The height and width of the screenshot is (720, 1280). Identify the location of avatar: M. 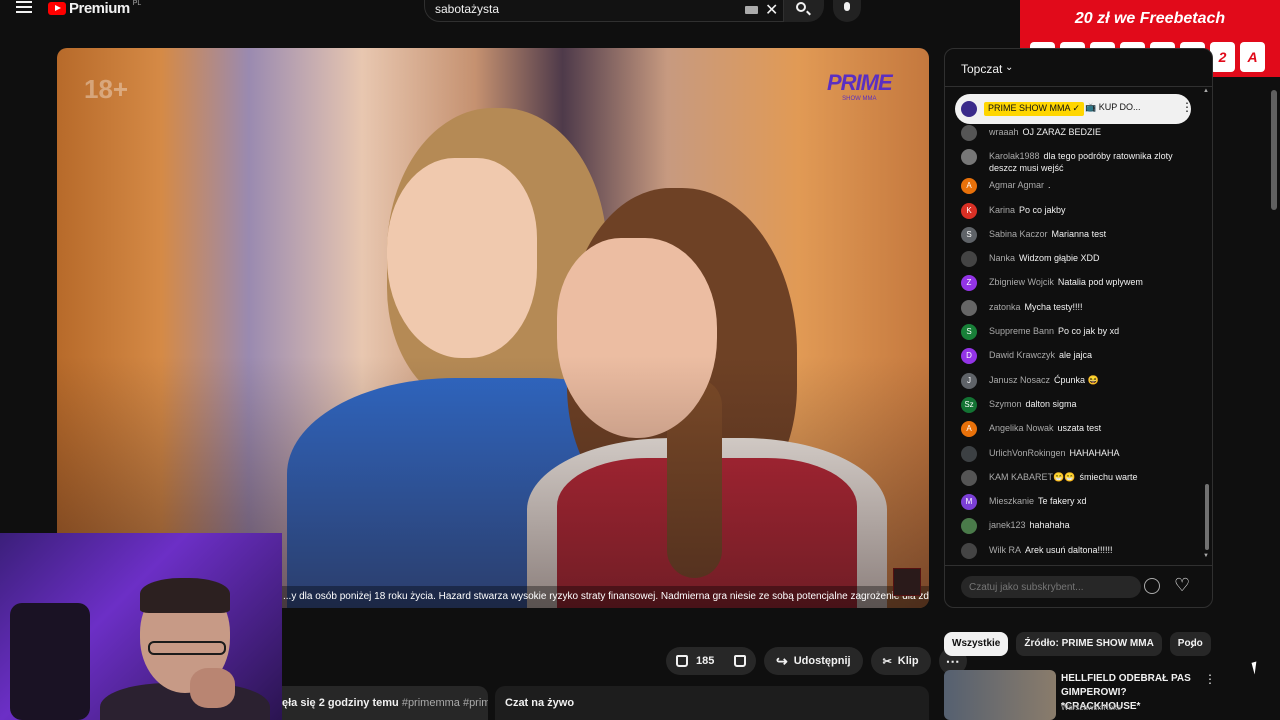
(969, 502).